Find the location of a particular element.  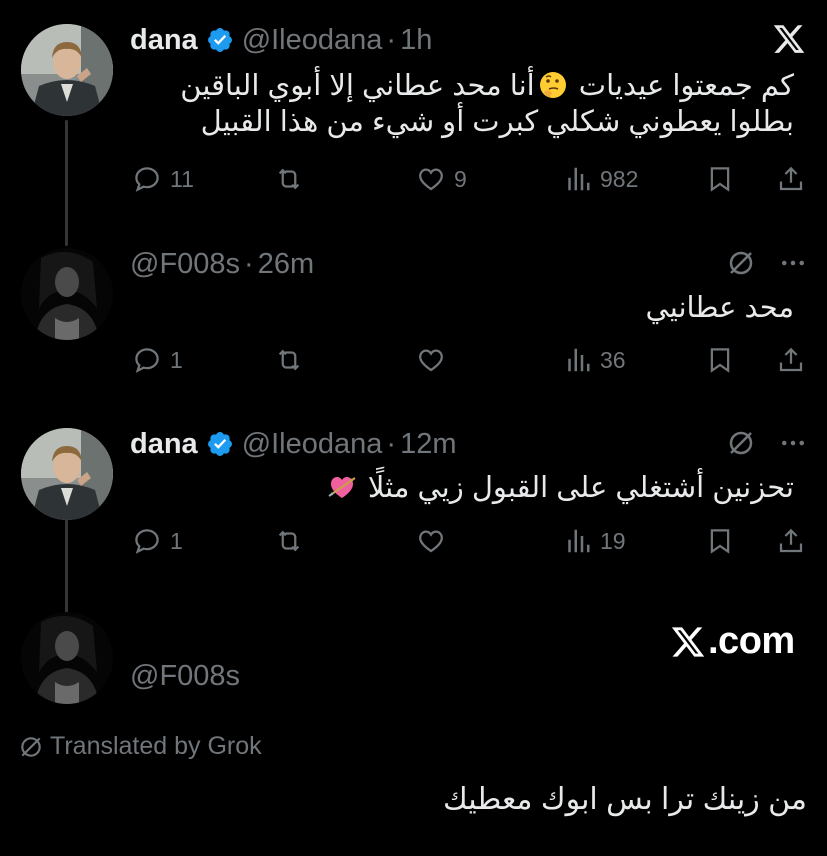

view-count: 19 is located at coordinates (613, 540).